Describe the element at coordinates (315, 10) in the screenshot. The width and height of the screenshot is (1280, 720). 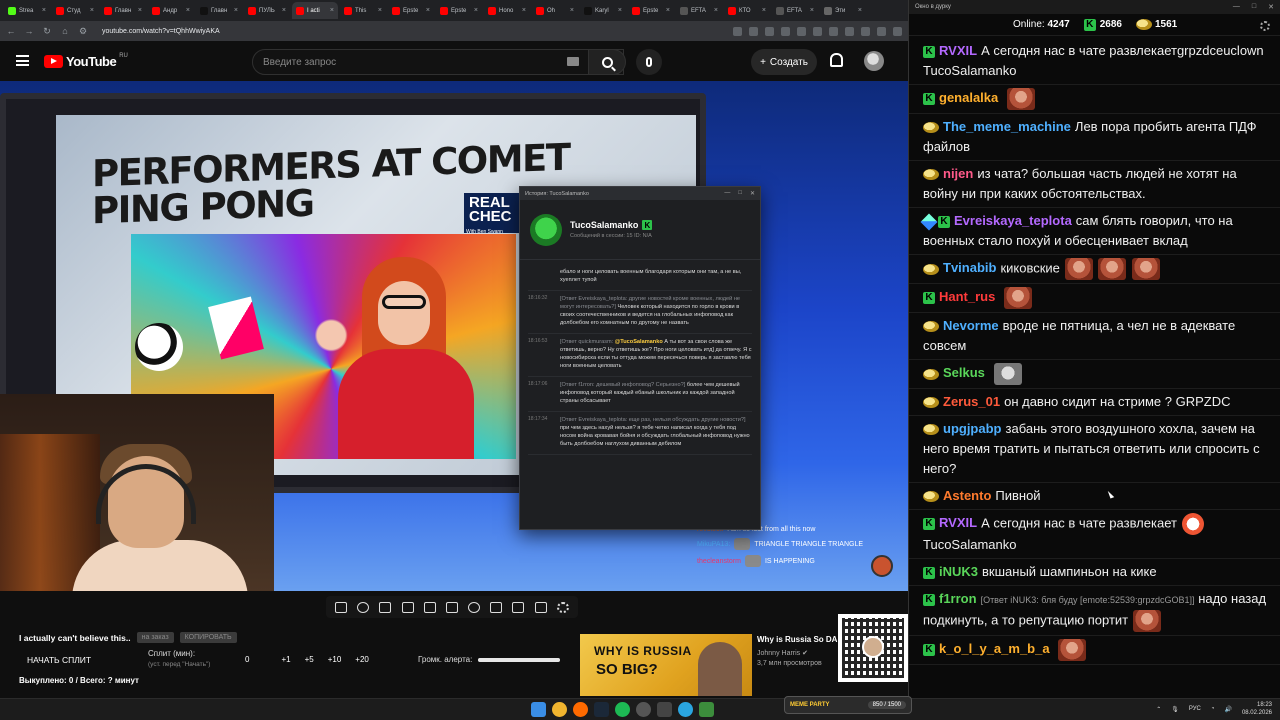
I see `browser-tab: I acti ×` at that location.